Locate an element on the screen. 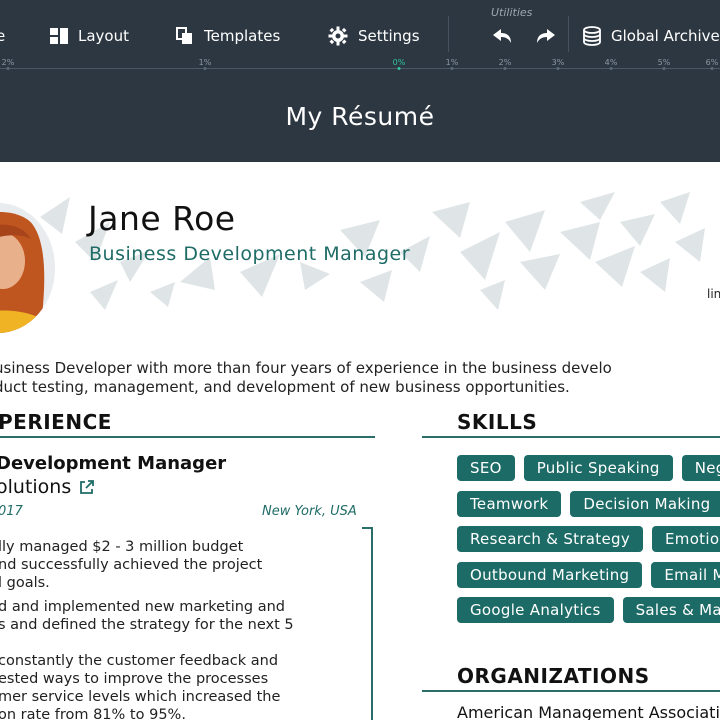  bullet-line: constantly the customer feedback and is located at coordinates (139, 661).